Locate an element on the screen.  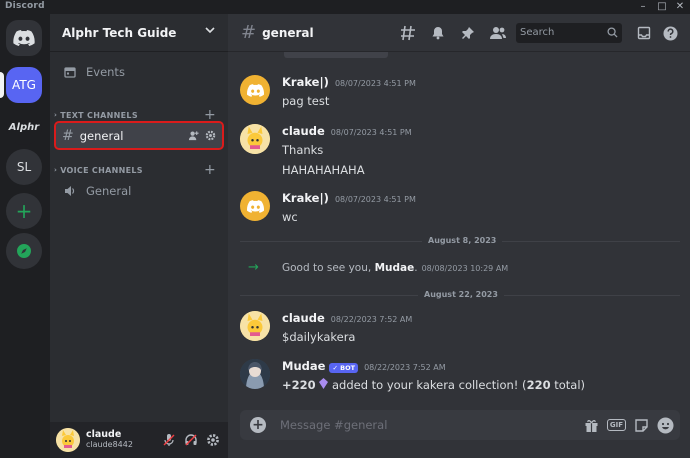
inbox-icon is located at coordinates (644, 33).